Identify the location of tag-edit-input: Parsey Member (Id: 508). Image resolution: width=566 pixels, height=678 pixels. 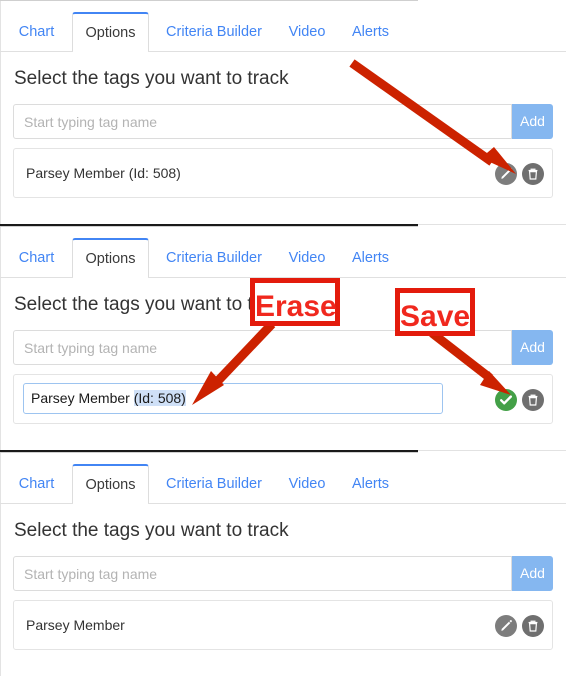
(233, 398).